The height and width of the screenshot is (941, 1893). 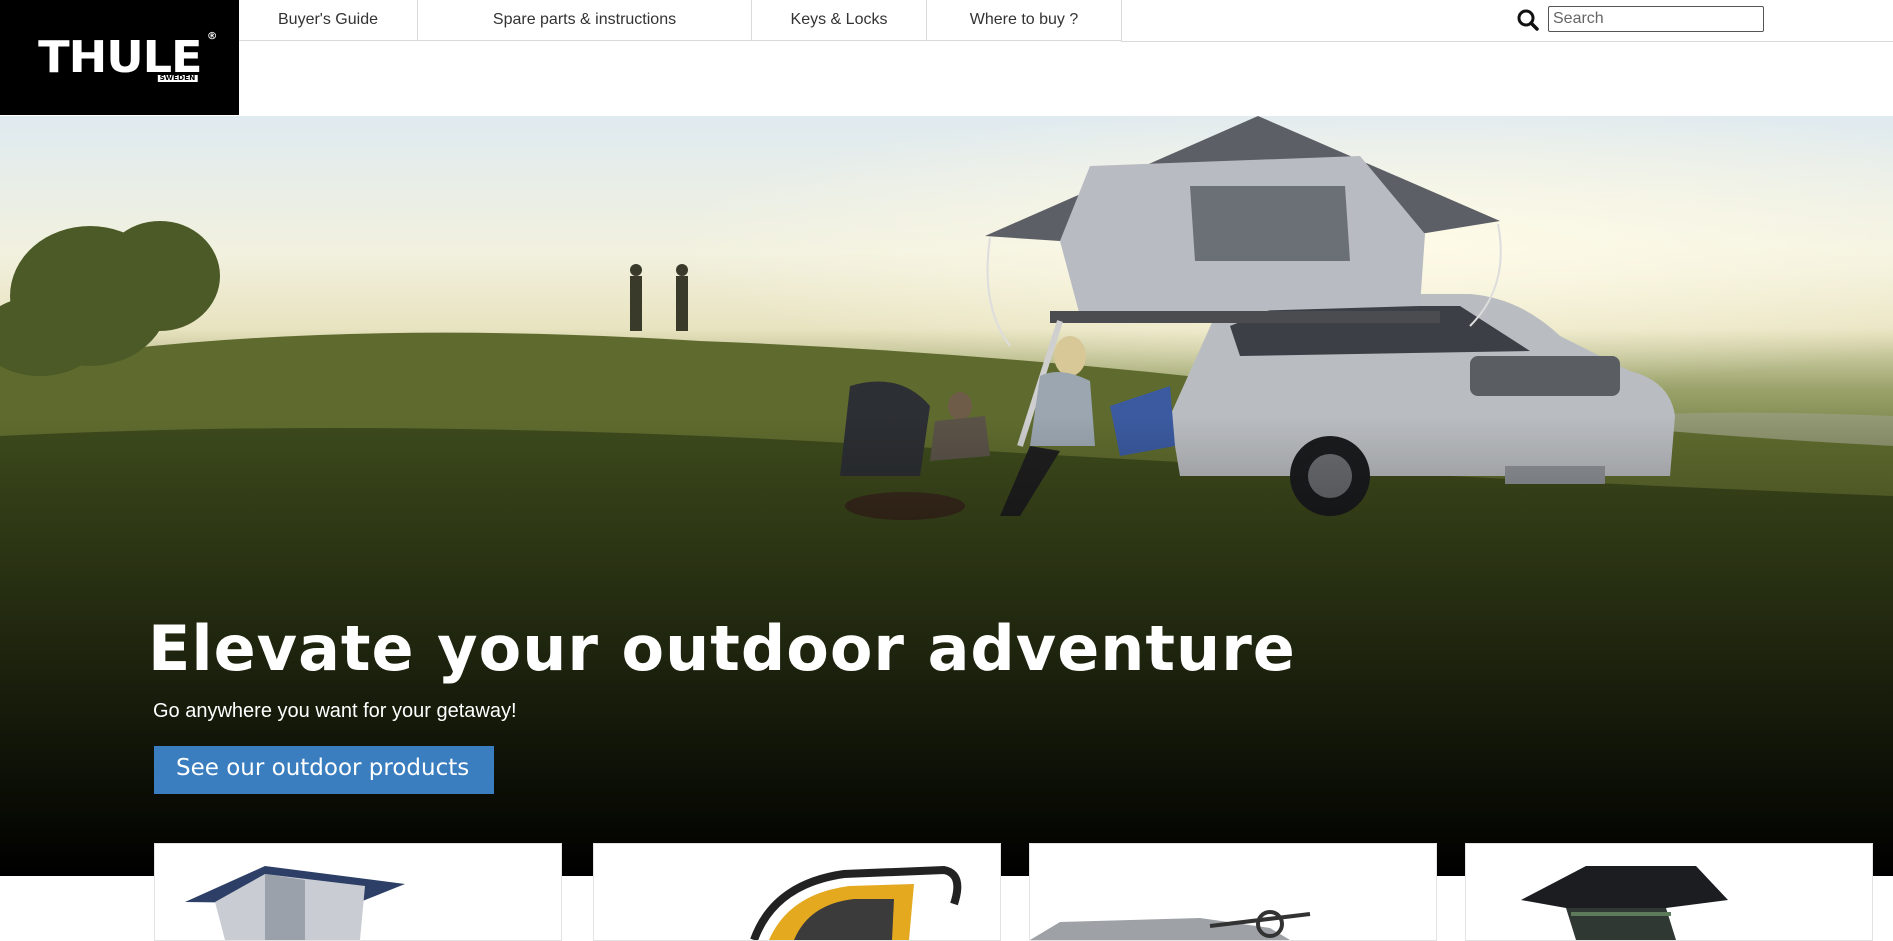 What do you see at coordinates (1233, 892) in the screenshot?
I see `product-card-bike-rack` at bounding box center [1233, 892].